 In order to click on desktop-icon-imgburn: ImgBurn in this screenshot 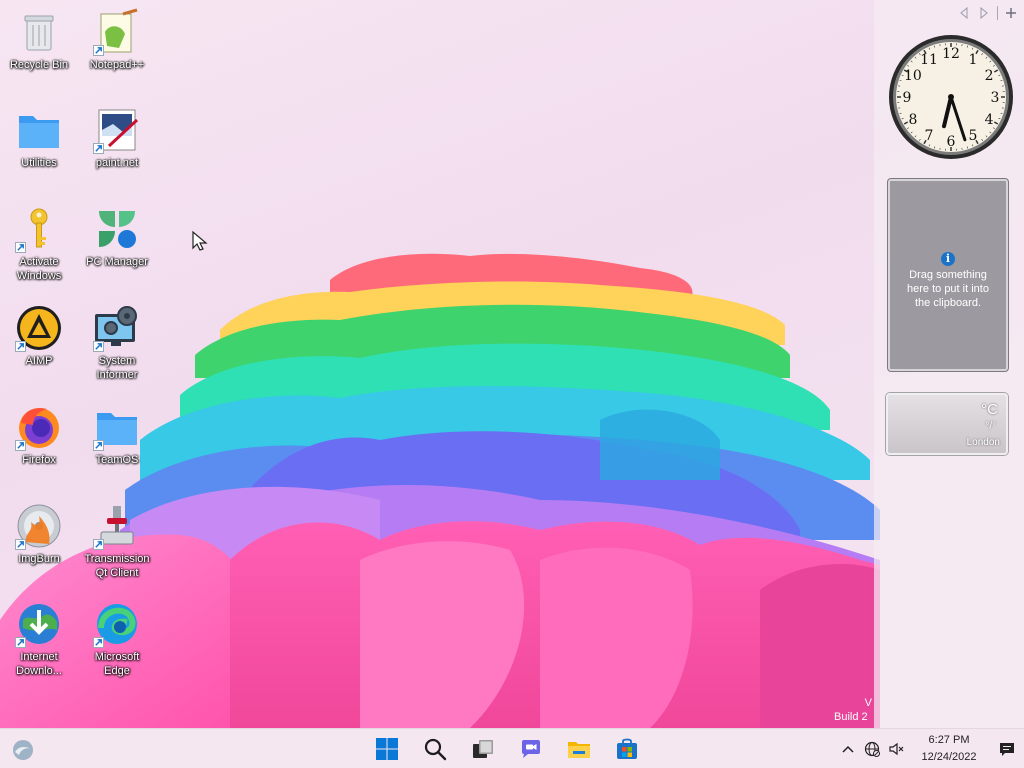, I will do `click(39, 534)`.